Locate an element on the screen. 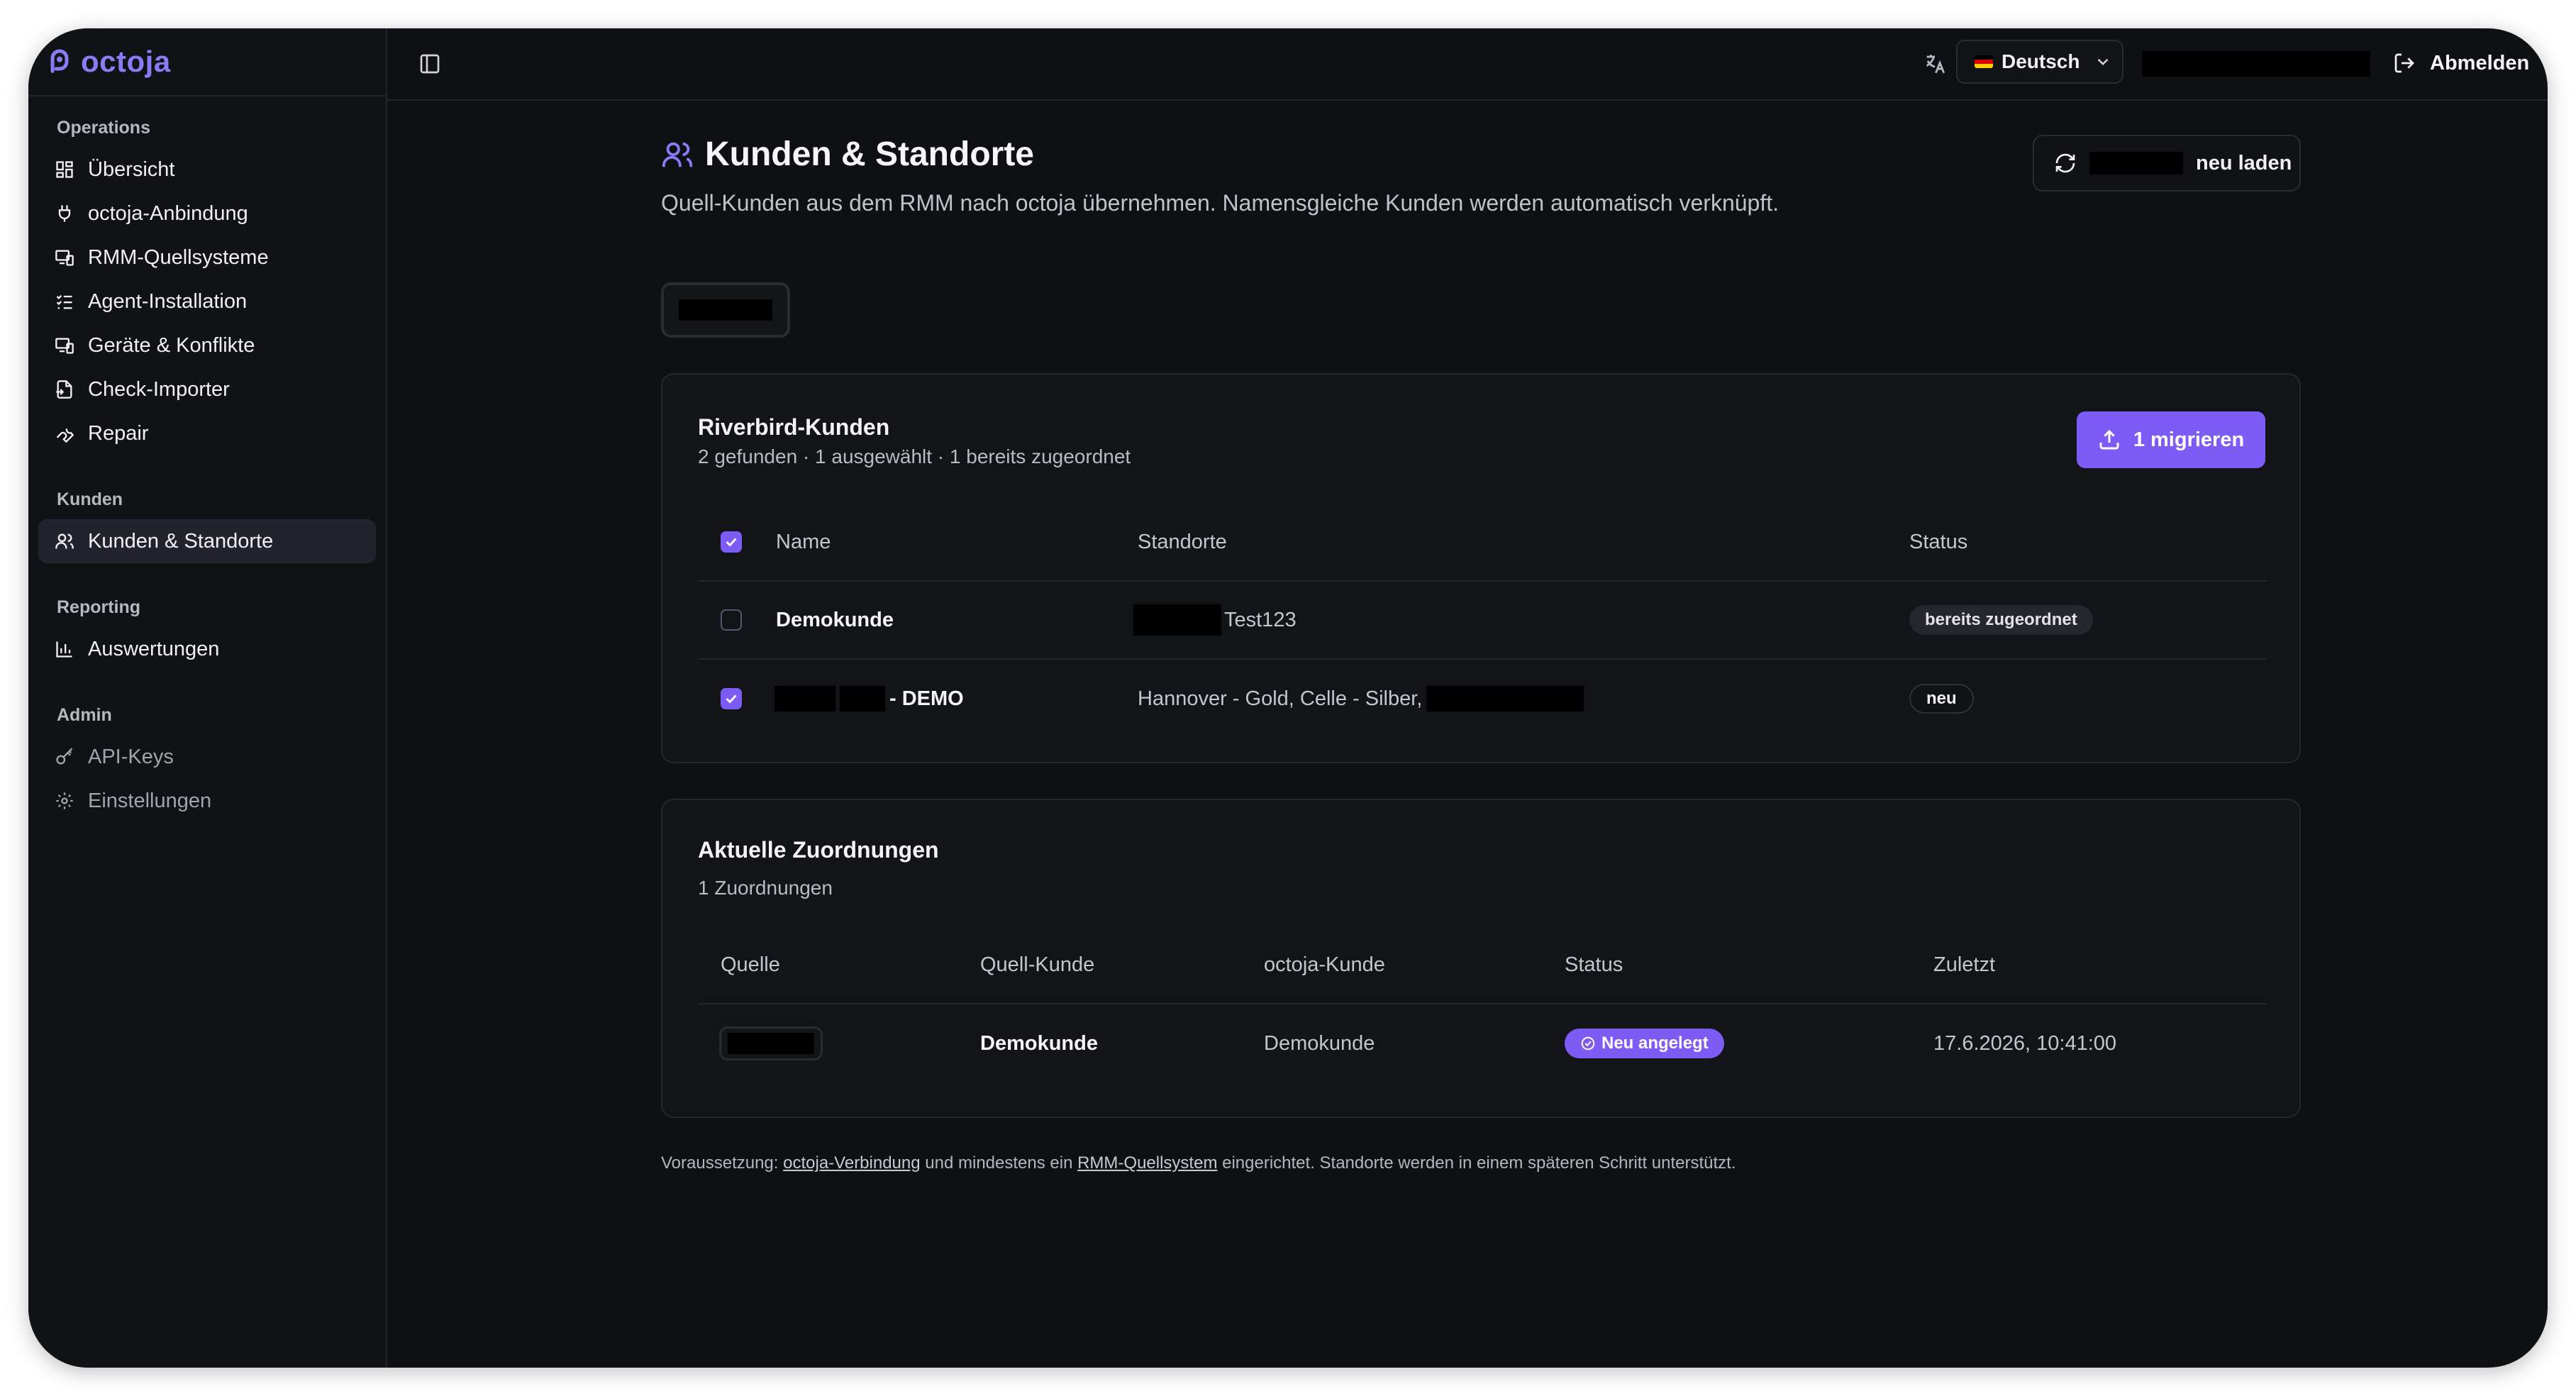  sidebar-item-agent-installation: Agent-Installation is located at coordinates (207, 301).